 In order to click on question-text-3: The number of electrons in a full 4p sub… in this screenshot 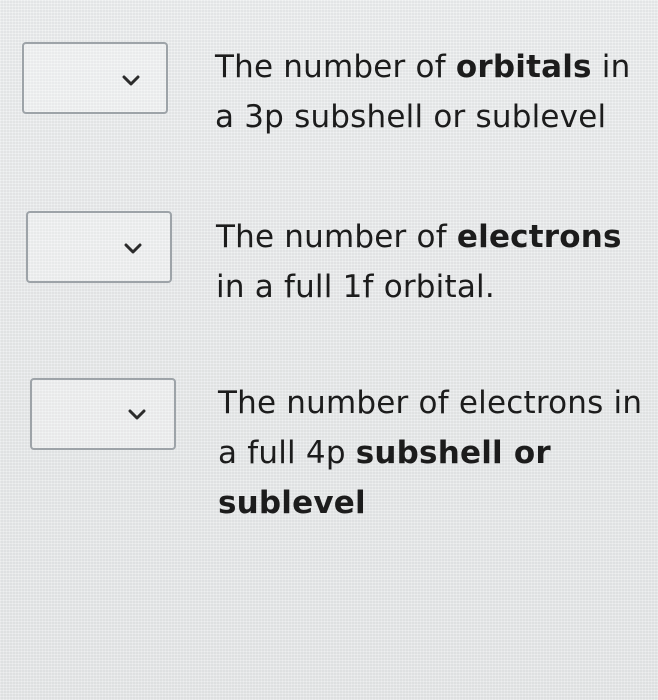, I will do `click(430, 453)`.